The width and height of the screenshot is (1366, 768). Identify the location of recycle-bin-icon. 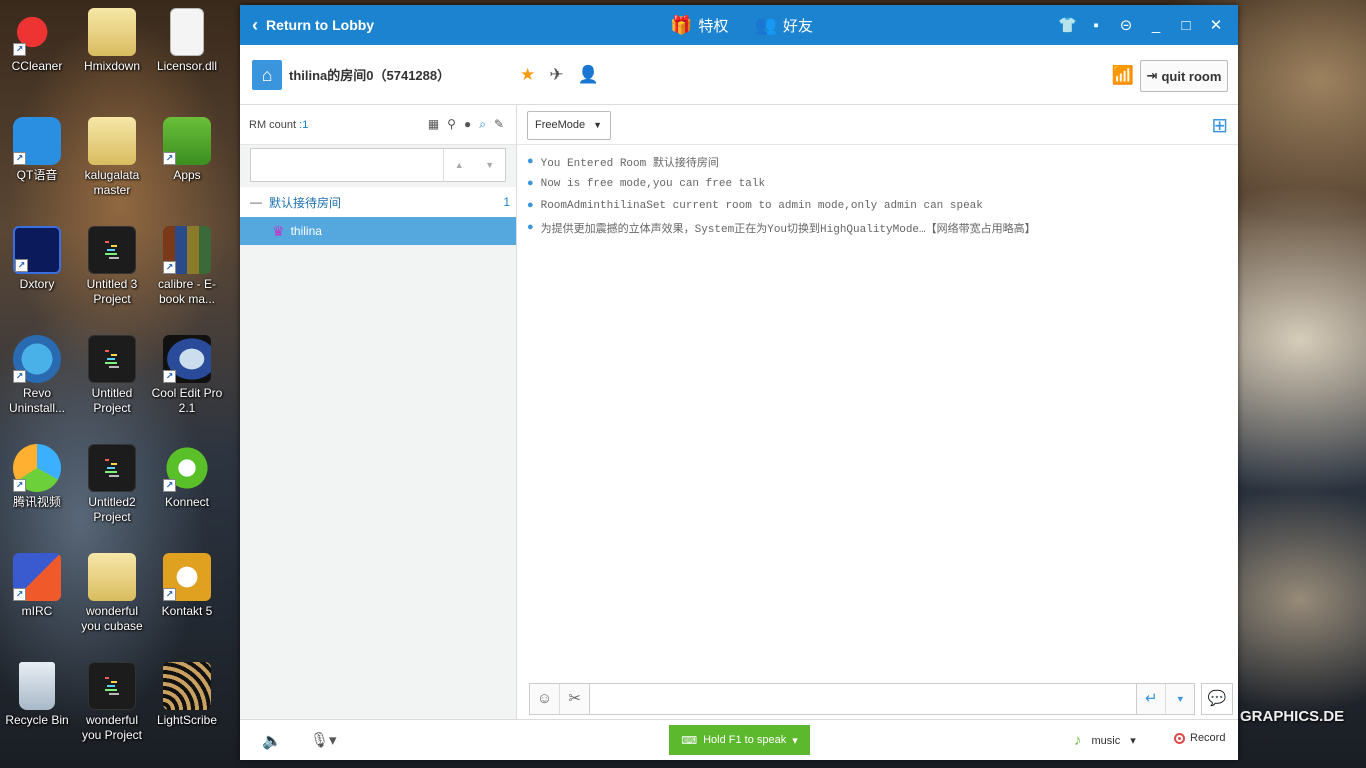
(37, 686).